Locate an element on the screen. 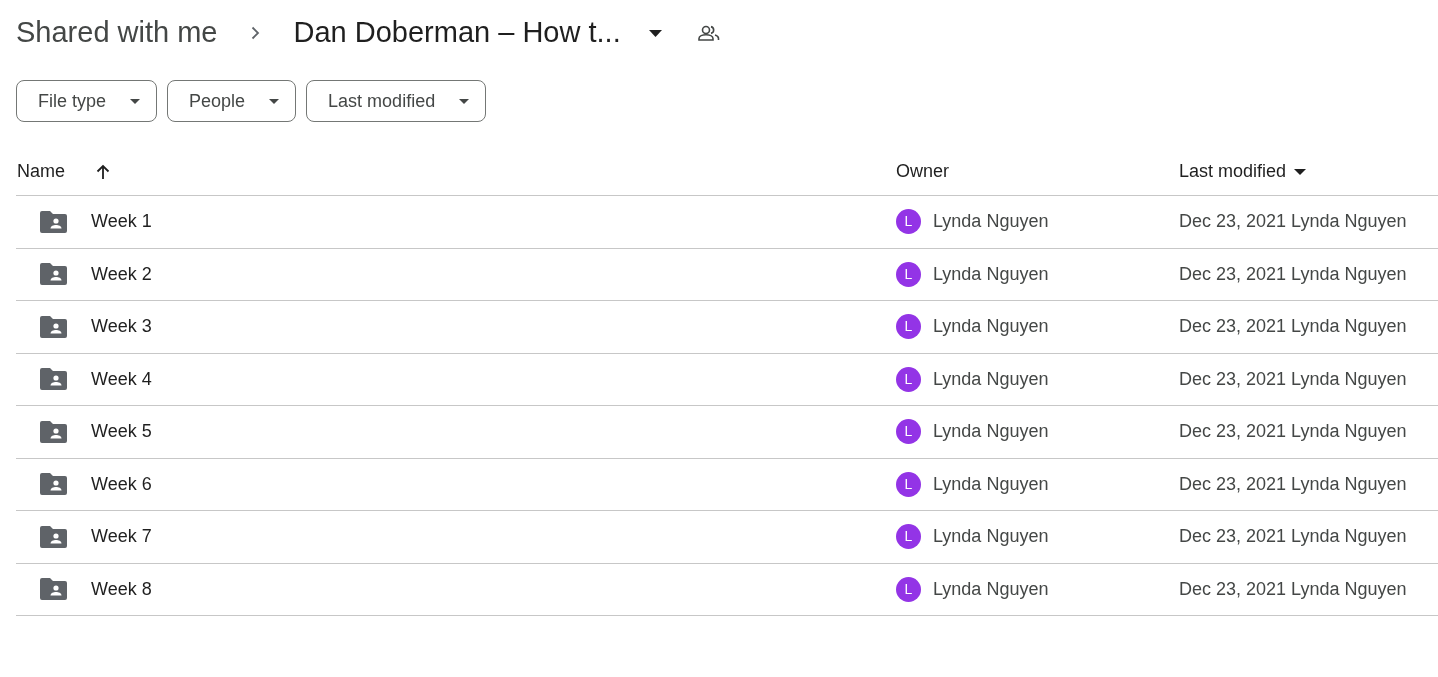  breadcrumb-link: Shared with me is located at coordinates (117, 33).